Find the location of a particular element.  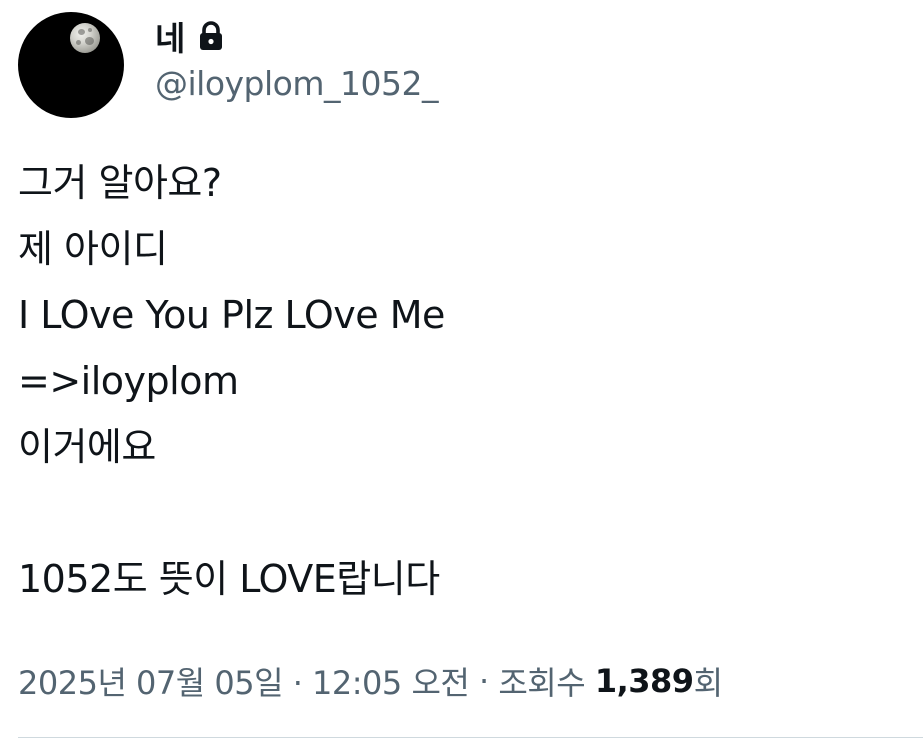

timestamp: 2025년 07월 05일 · 12:05 오전 is located at coordinates (244, 681).